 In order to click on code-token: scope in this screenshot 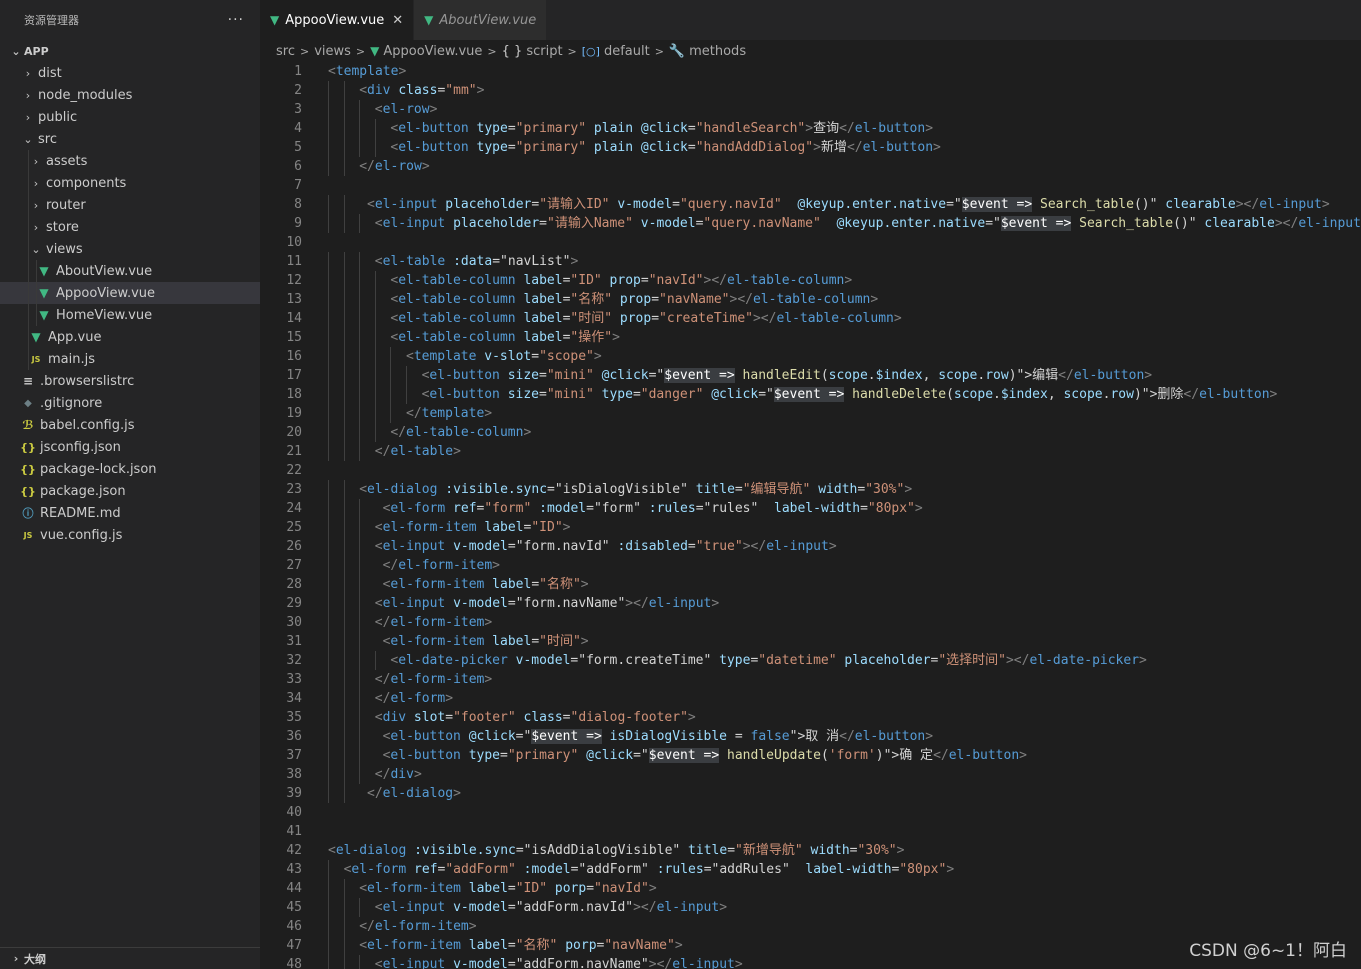, I will do `click(958, 375)`.